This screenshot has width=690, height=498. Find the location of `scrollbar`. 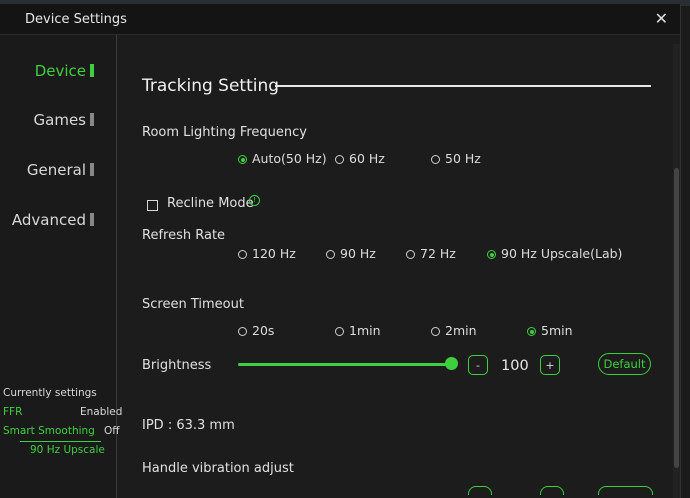

scrollbar is located at coordinates (676, 271).